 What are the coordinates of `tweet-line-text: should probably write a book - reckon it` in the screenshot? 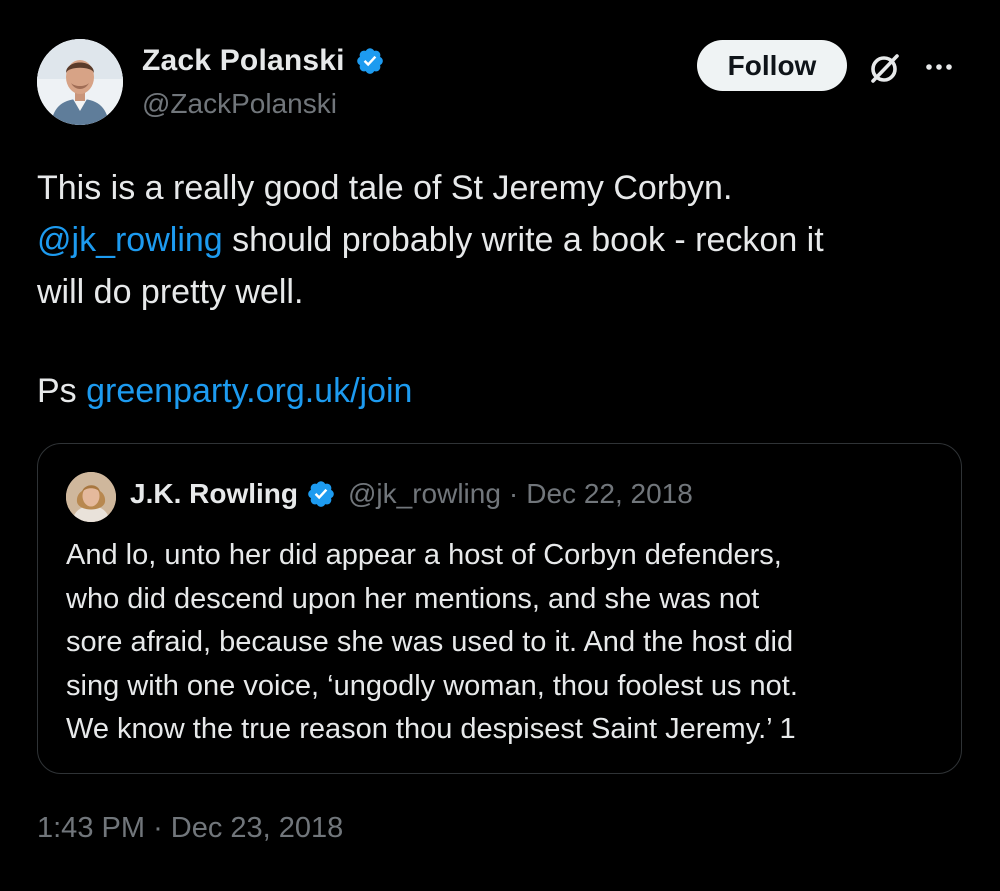 It's located at (523, 240).